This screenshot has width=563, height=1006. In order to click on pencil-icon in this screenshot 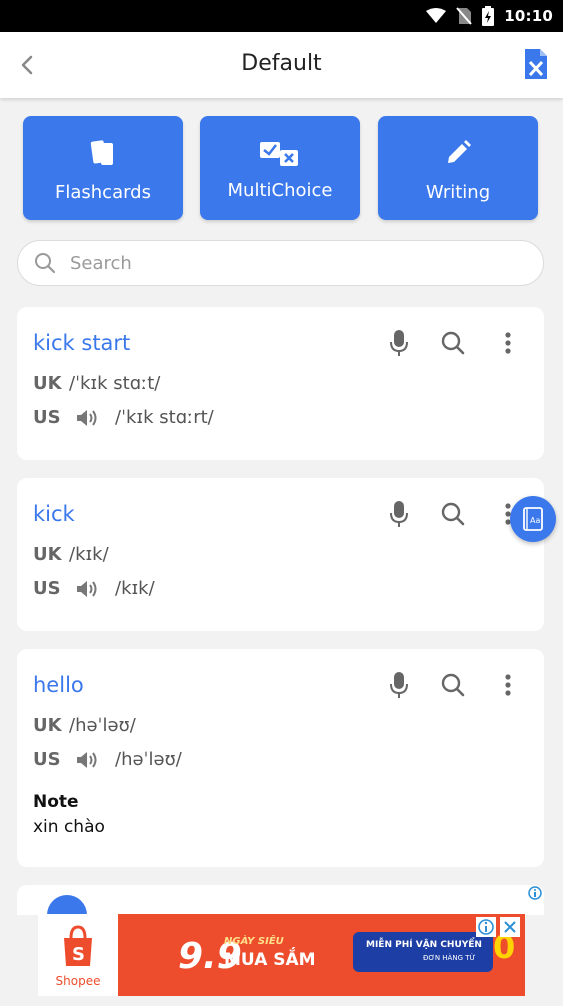, I will do `click(458, 153)`.